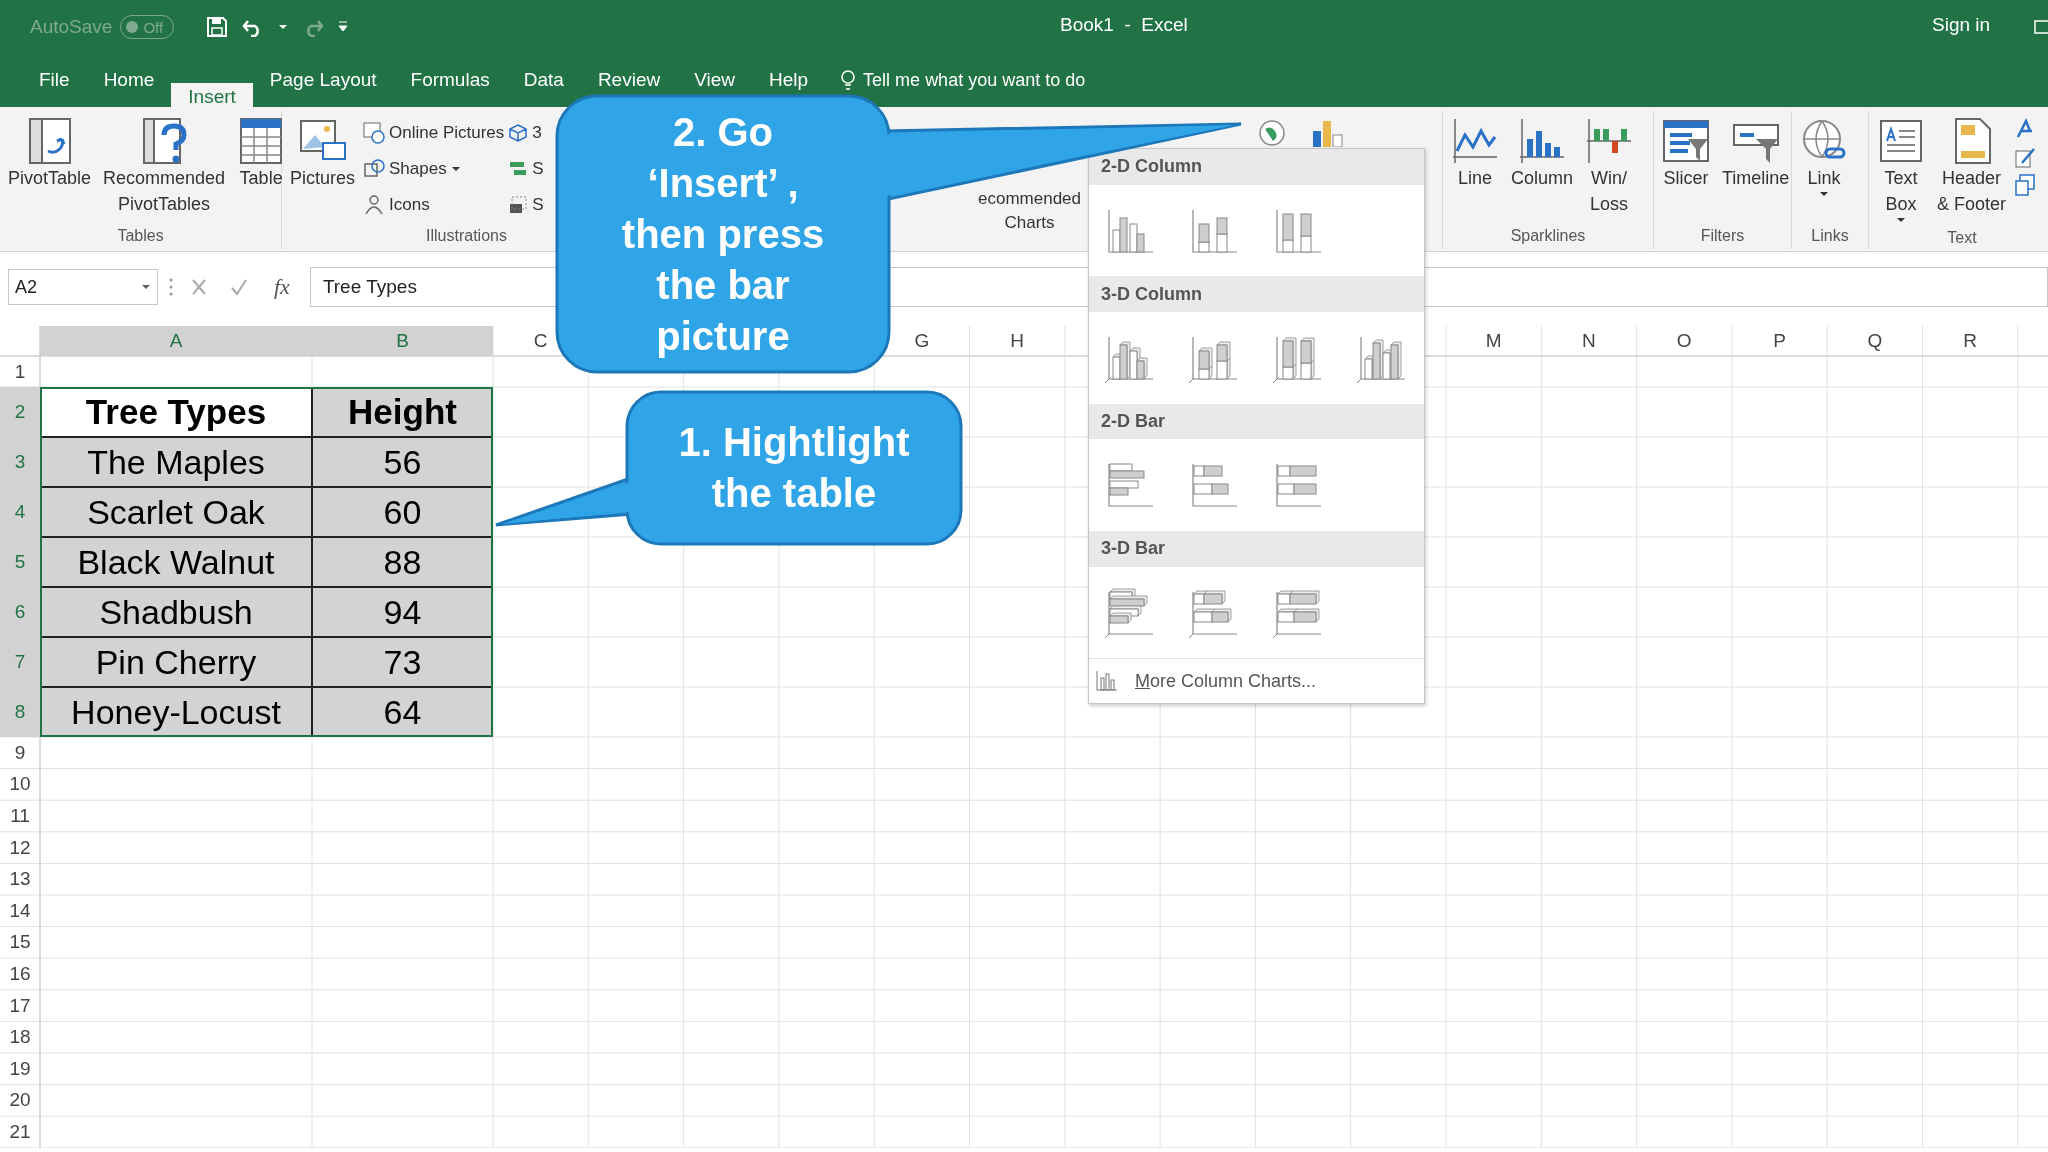  I want to click on row-number: 3, so click(20, 462).